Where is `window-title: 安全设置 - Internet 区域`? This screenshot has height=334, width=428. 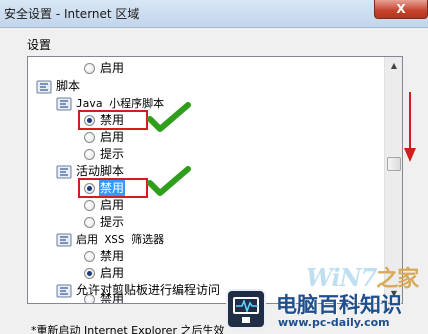 window-title: 安全设置 - Internet 区域 is located at coordinates (72, 14).